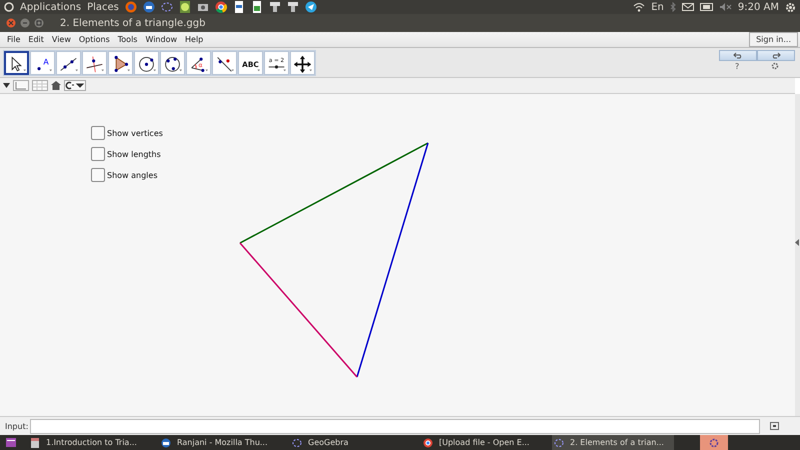  Describe the element at coordinates (707, 7) in the screenshot. I see `battery-icon` at that location.